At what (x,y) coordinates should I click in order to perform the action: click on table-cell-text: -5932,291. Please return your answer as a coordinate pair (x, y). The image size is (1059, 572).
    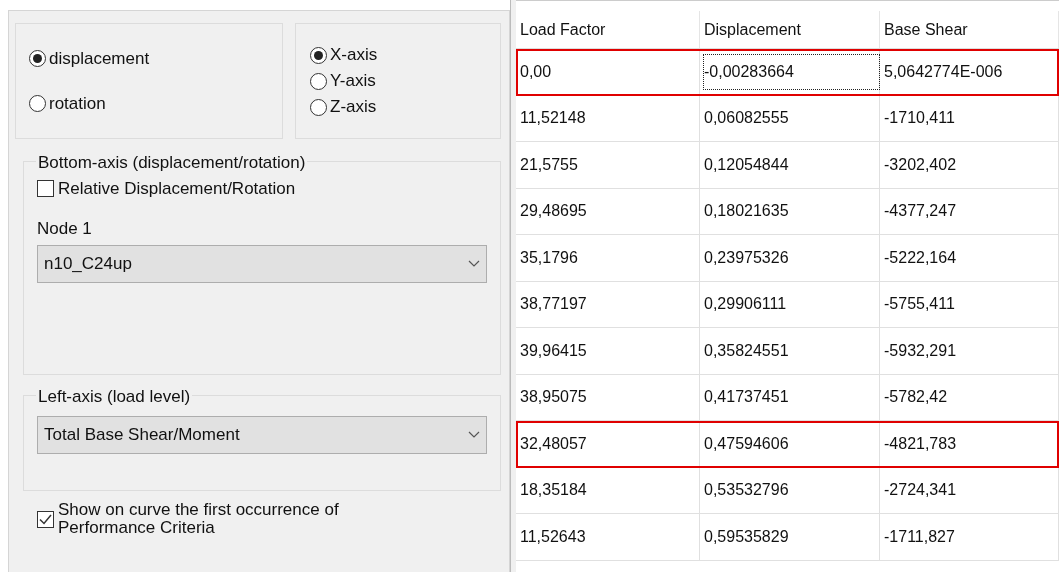
    Looking at the image, I should click on (920, 350).